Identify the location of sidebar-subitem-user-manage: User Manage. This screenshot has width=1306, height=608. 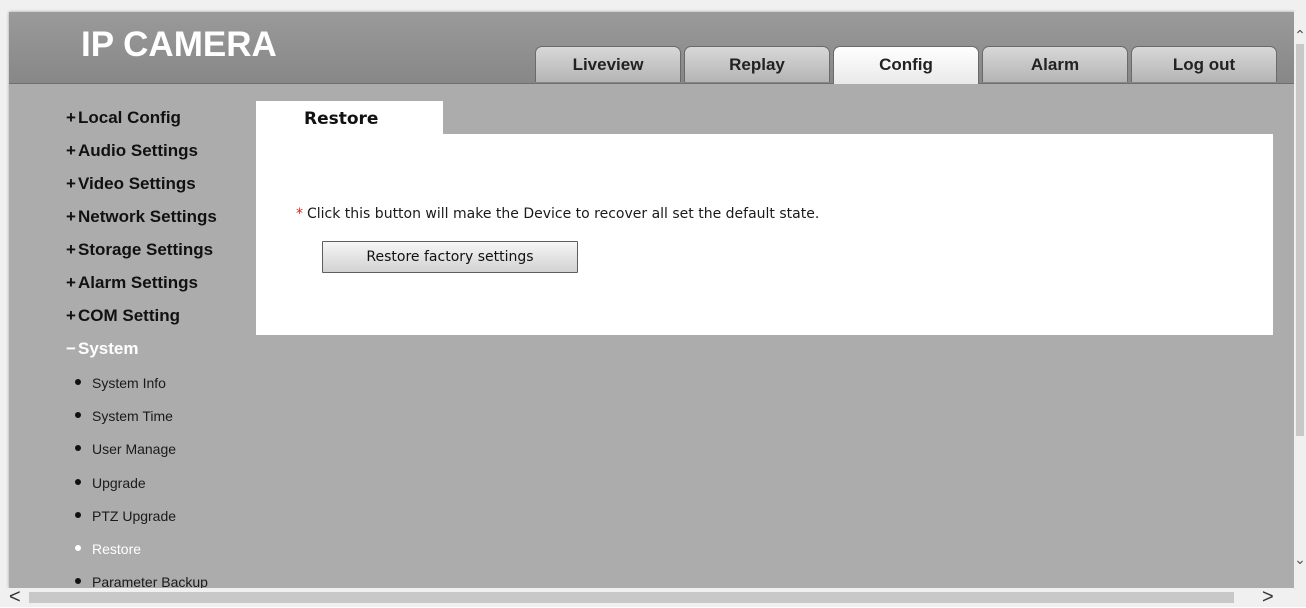
(125, 449).